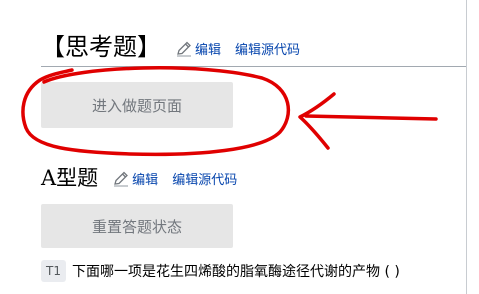  What do you see at coordinates (466, 147) in the screenshot?
I see `content-right-border` at bounding box center [466, 147].